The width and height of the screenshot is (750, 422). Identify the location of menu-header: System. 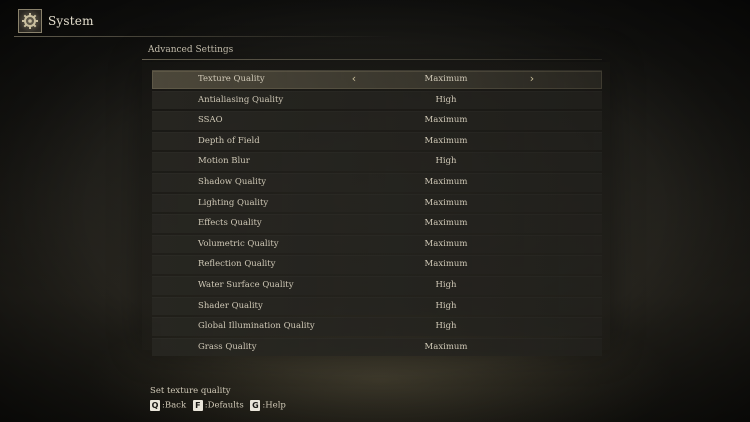
(375, 23).